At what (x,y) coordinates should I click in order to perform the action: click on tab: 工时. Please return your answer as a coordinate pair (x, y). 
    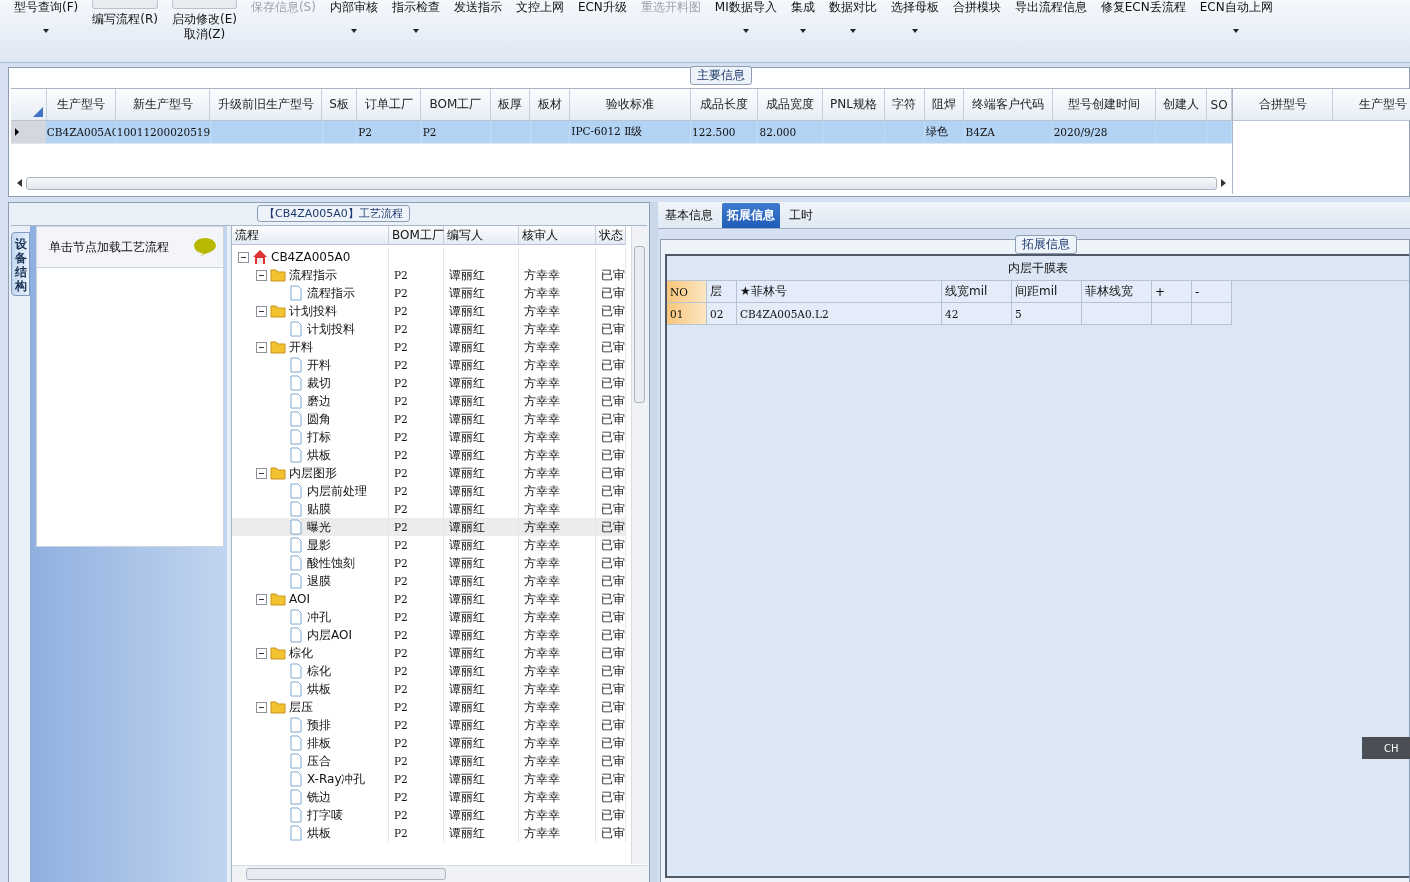
    Looking at the image, I should click on (801, 215).